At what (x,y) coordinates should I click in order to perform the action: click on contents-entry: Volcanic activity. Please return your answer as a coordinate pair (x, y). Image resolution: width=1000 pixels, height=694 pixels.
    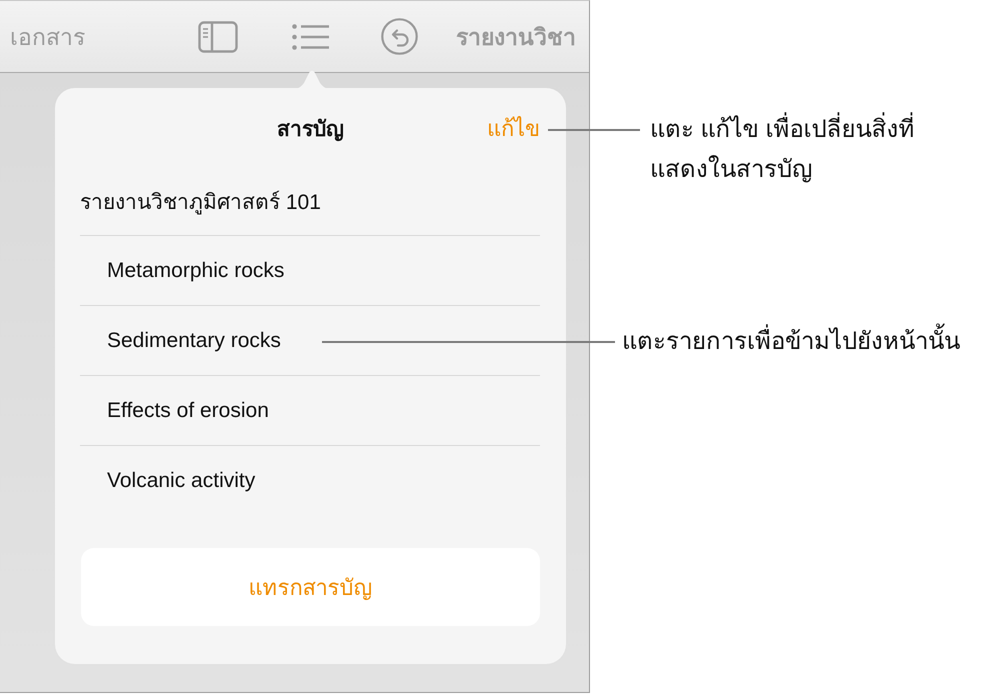
    Looking at the image, I should click on (168, 481).